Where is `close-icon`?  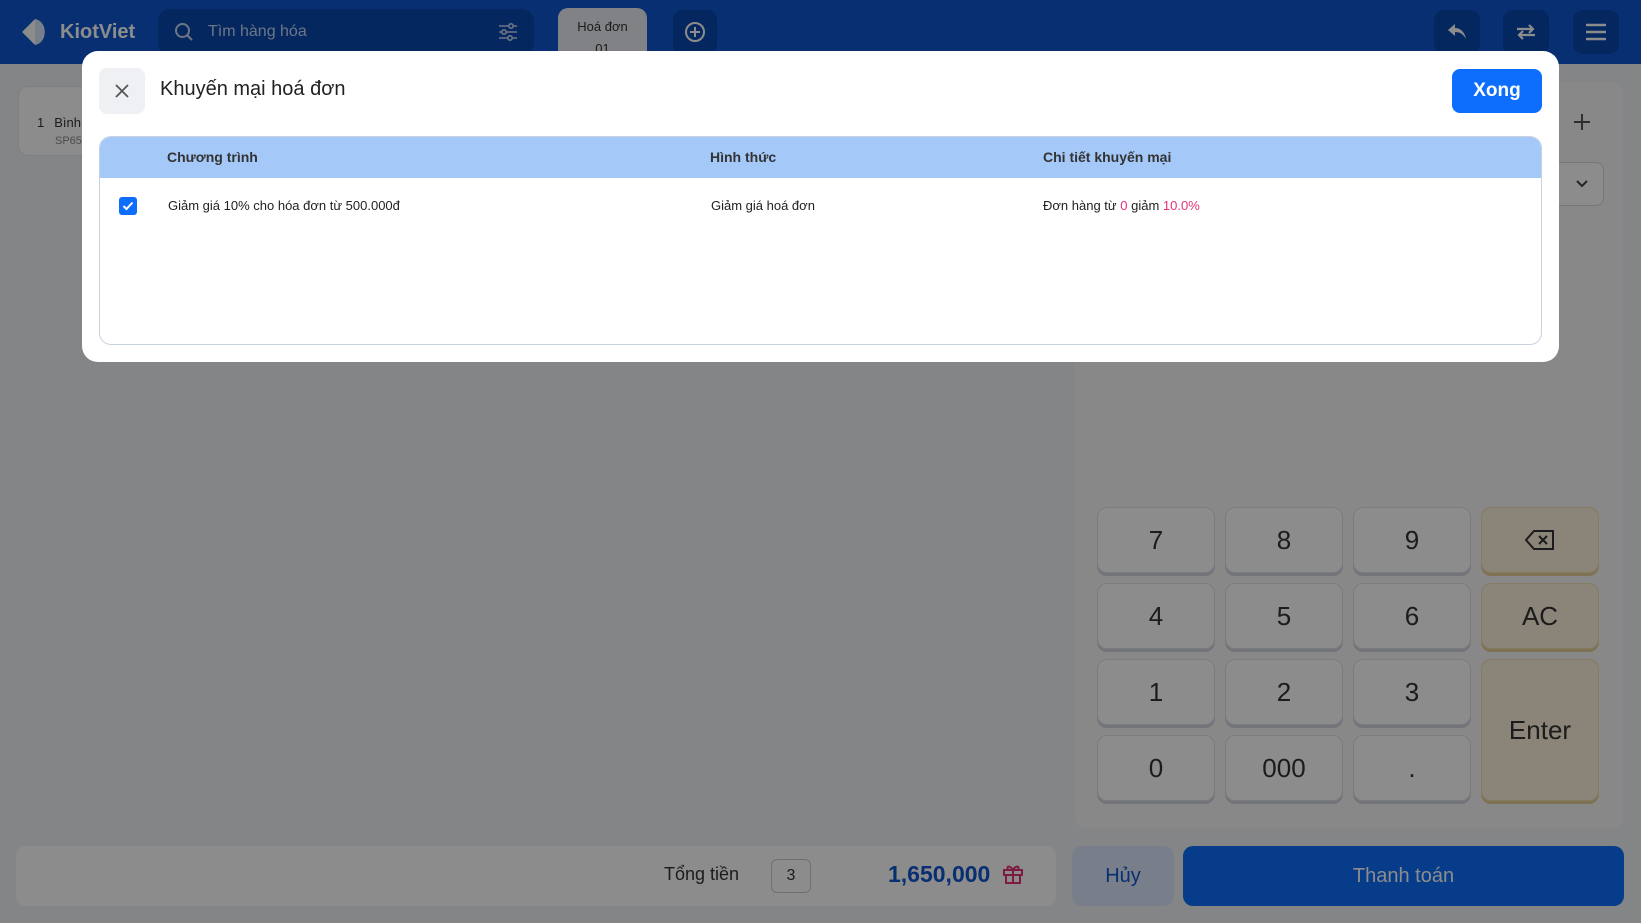
close-icon is located at coordinates (122, 91).